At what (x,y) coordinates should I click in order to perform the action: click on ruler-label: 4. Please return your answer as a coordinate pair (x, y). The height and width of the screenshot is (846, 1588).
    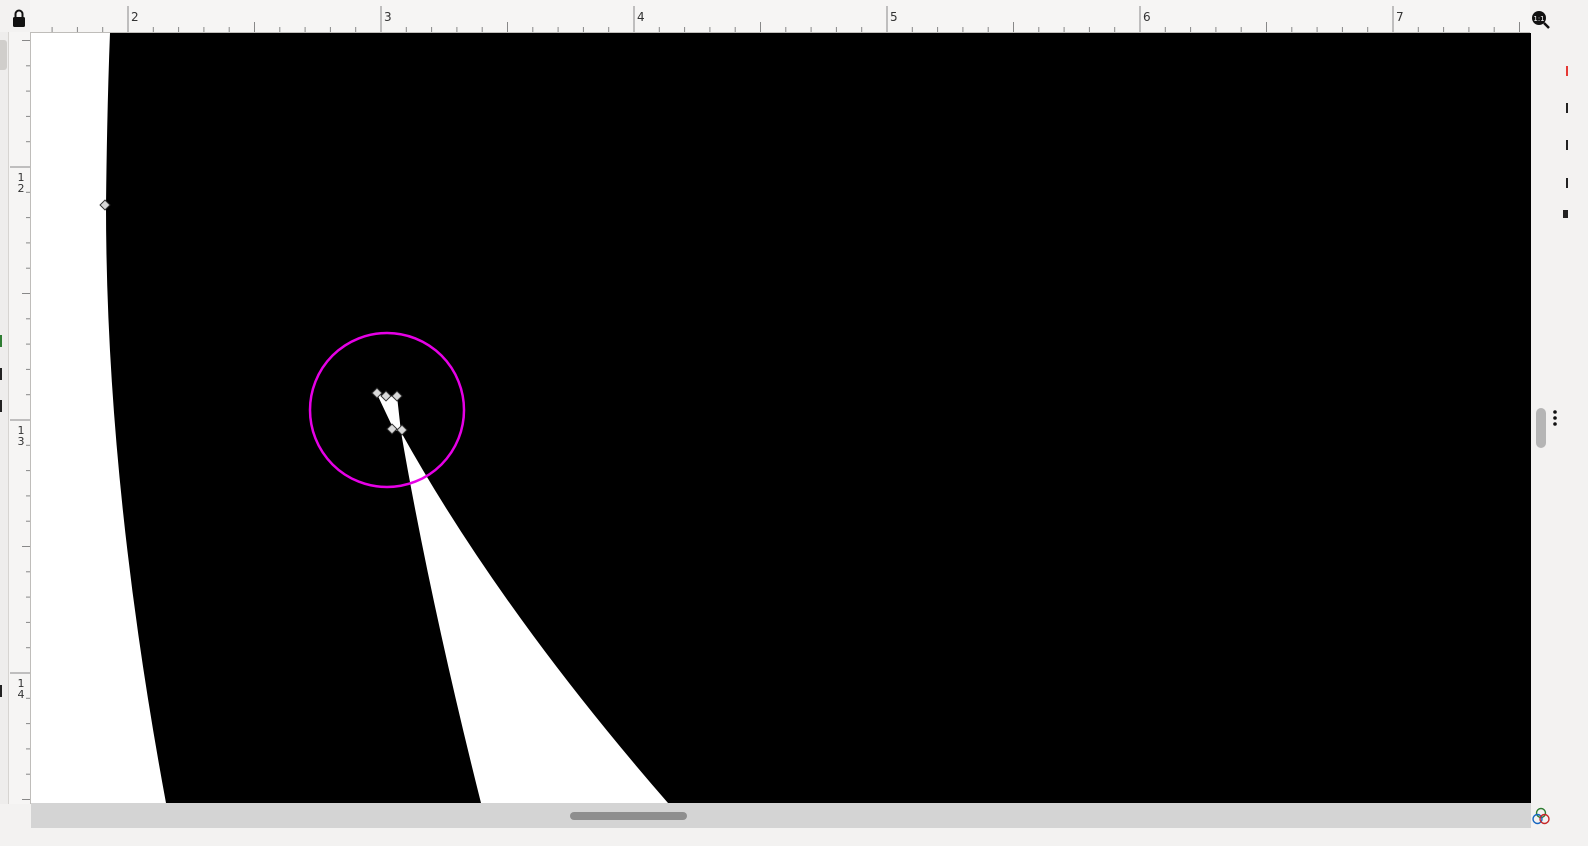
    Looking at the image, I should click on (641, 17).